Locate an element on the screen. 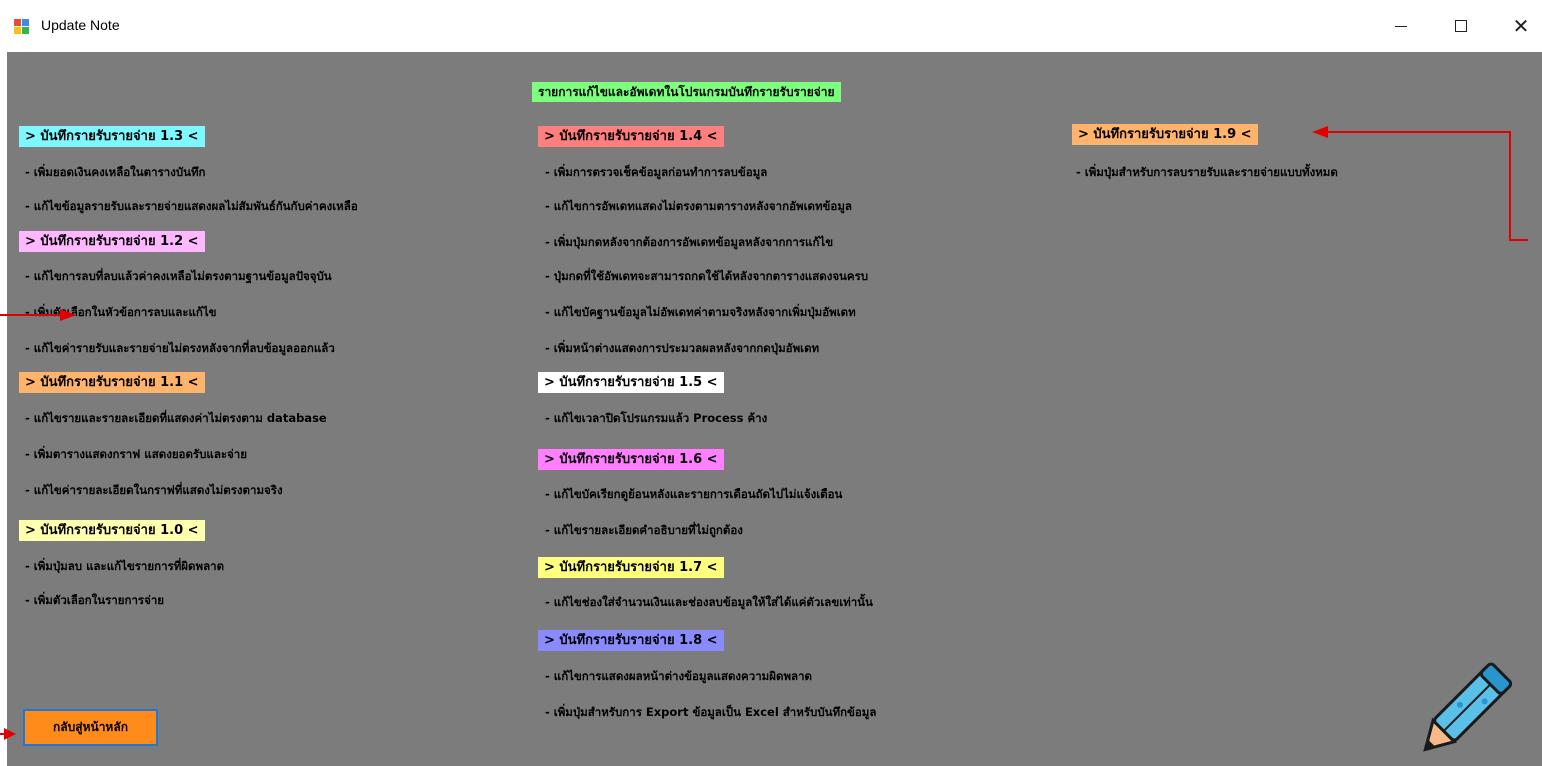 This screenshot has width=1542, height=766. version-label-1-8: > บันทึกรายรับรายจ่าย 1.8 < is located at coordinates (631, 640).